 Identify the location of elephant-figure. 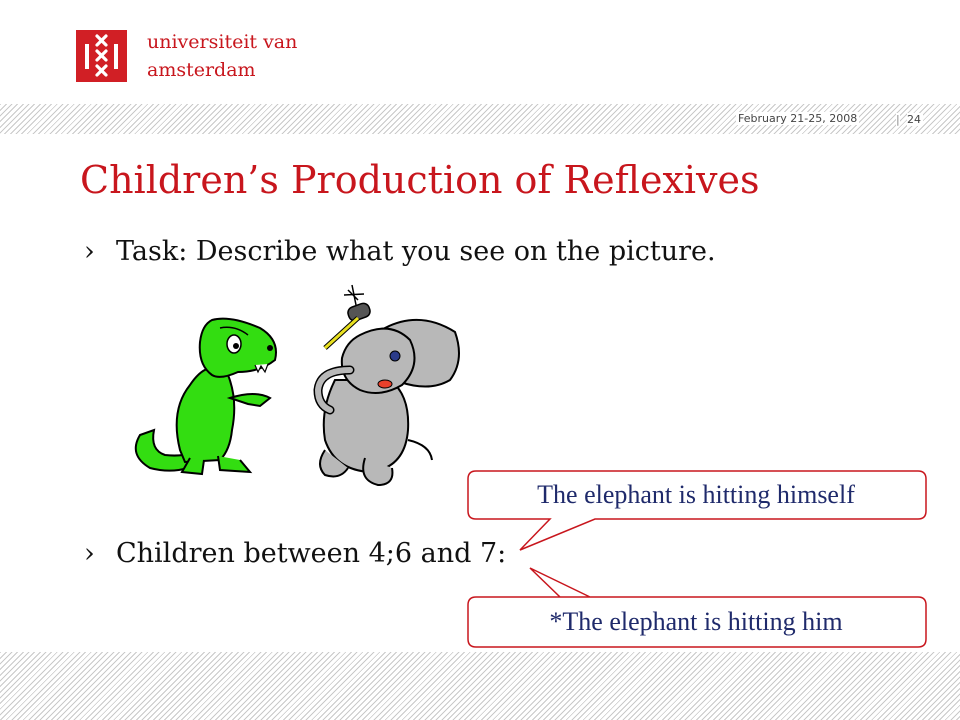
(386, 385).